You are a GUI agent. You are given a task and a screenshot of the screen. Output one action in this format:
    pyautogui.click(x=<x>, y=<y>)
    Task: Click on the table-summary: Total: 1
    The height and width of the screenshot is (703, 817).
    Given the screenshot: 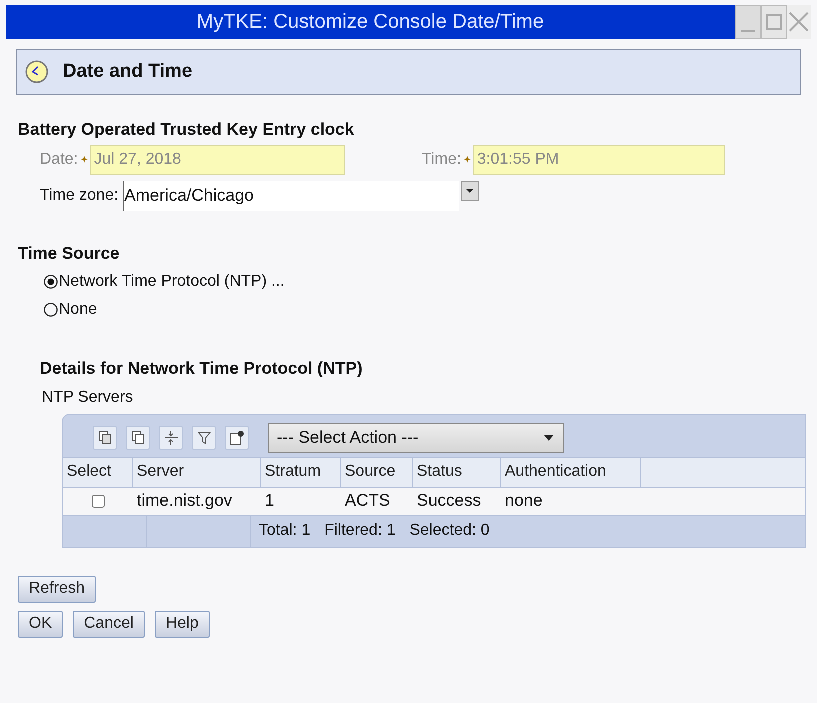 What is the action you would take?
    pyautogui.click(x=285, y=531)
    